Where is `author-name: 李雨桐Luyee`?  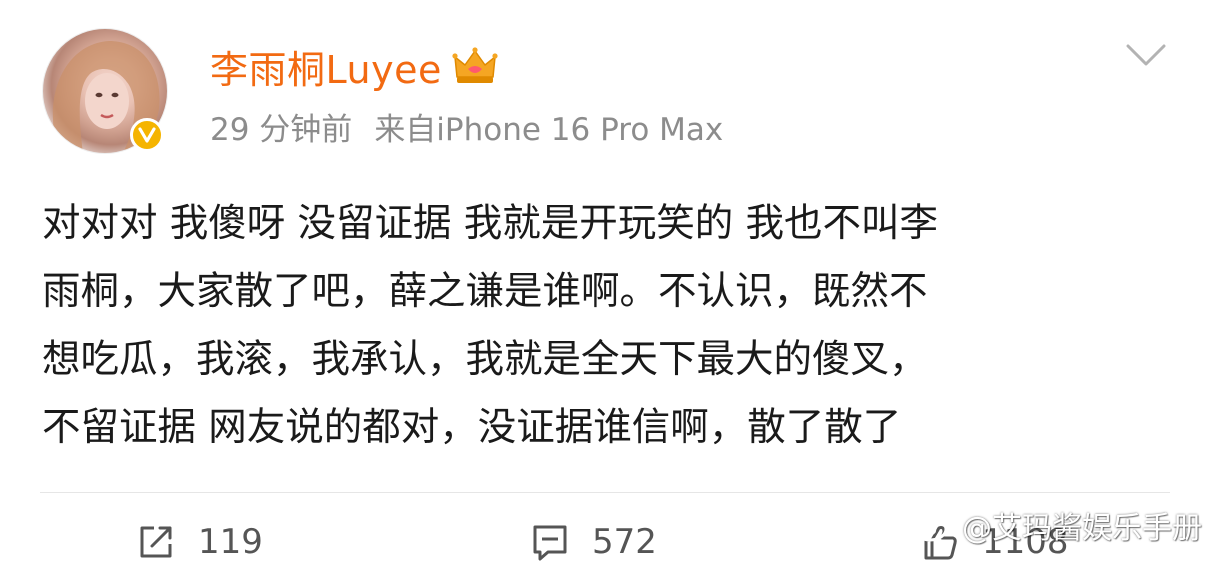 author-name: 李雨桐Luyee is located at coordinates (326, 66).